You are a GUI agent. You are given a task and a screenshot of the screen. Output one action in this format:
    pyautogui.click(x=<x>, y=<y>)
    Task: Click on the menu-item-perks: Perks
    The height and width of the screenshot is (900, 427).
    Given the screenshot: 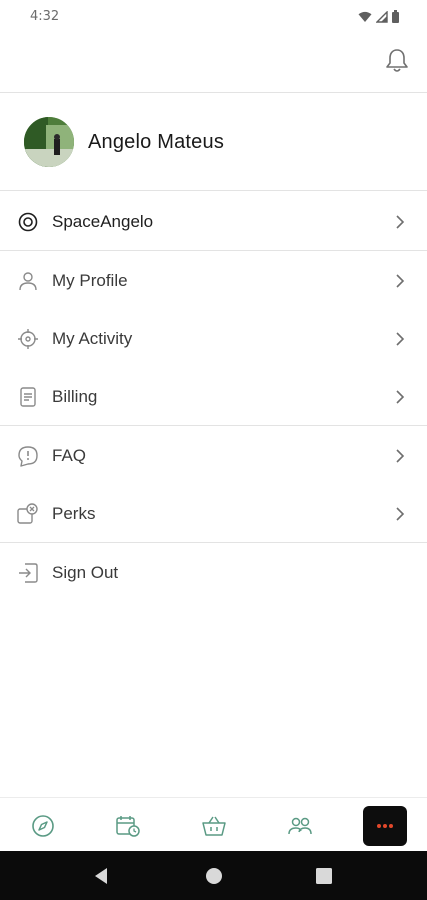 What is the action you would take?
    pyautogui.click(x=213, y=514)
    